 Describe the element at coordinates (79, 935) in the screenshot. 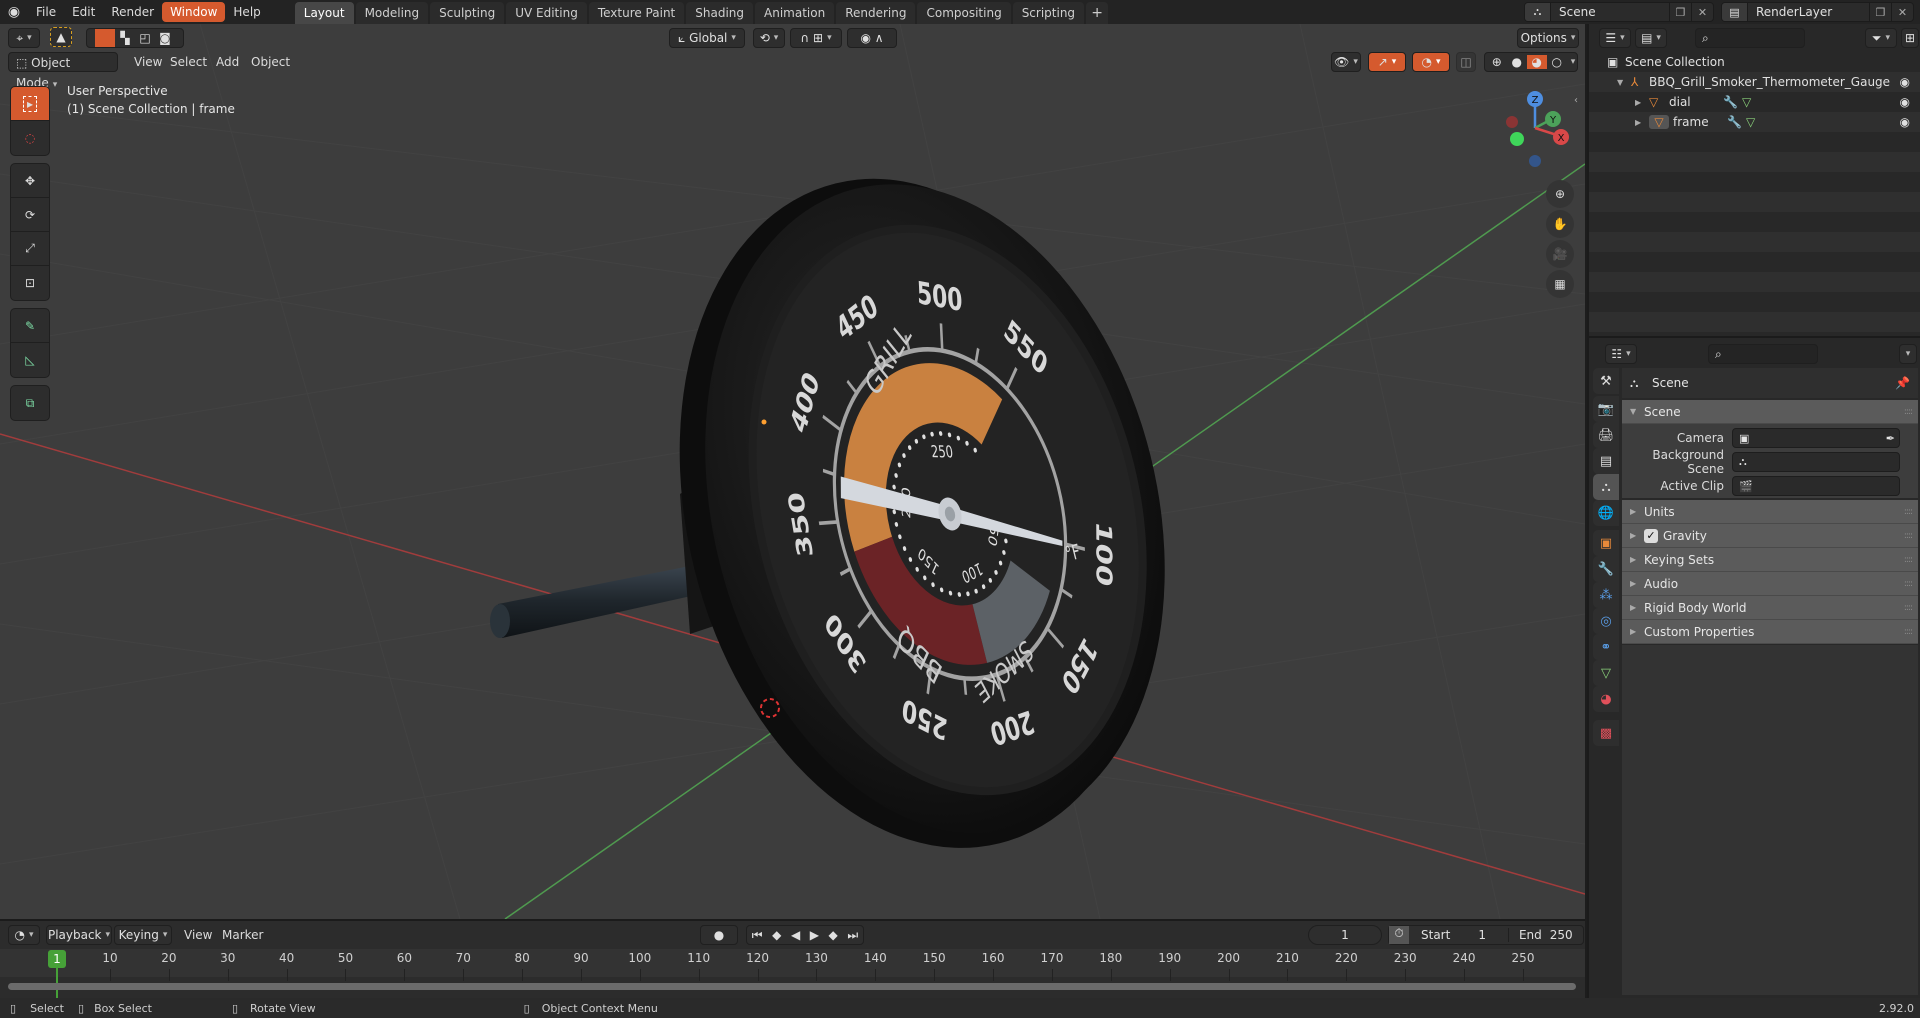

I see `playback-dropdown: Playback ▾` at that location.